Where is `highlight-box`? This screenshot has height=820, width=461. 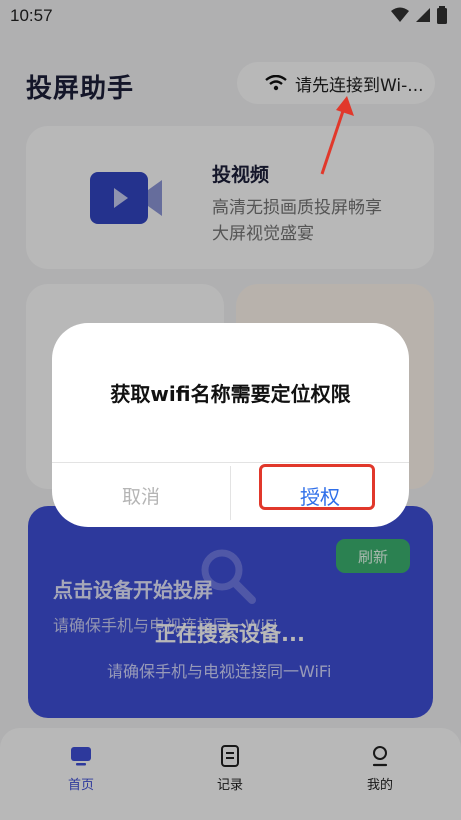
highlight-box is located at coordinates (317, 487).